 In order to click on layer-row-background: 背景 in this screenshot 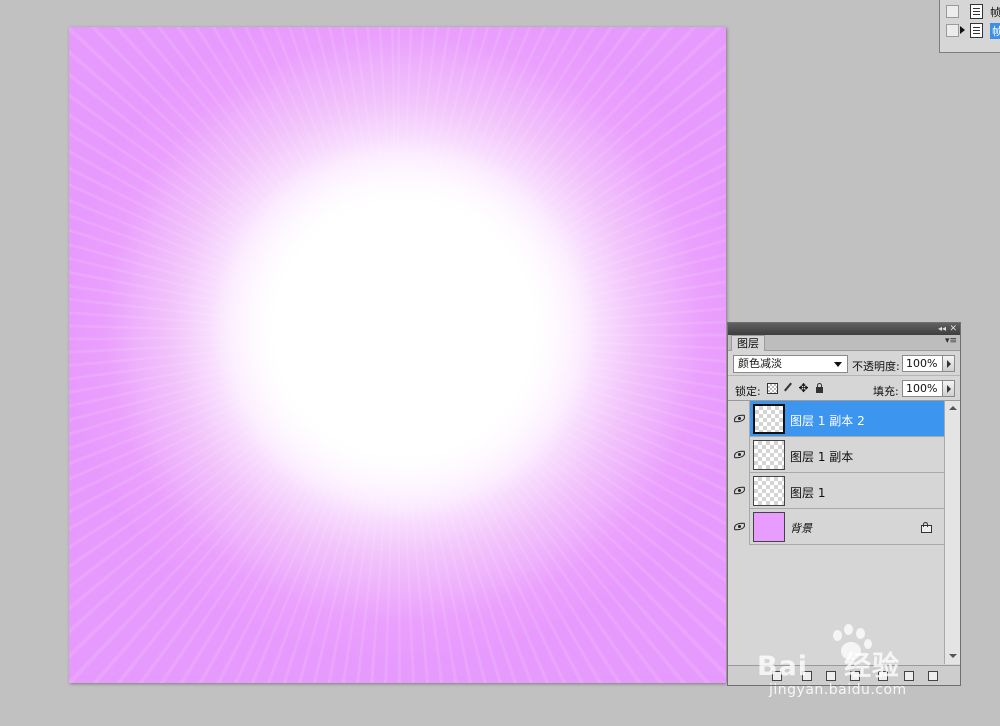, I will do `click(836, 527)`.